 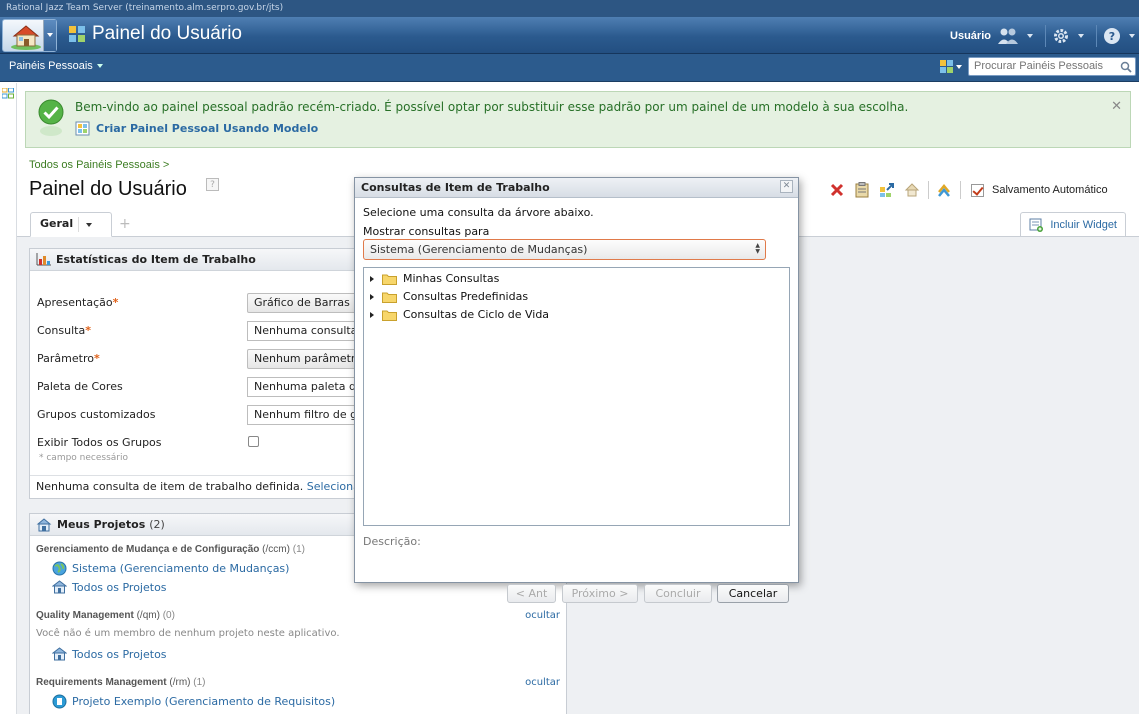 I want to click on dashboard-sidebar-icon, so click(x=8, y=96).